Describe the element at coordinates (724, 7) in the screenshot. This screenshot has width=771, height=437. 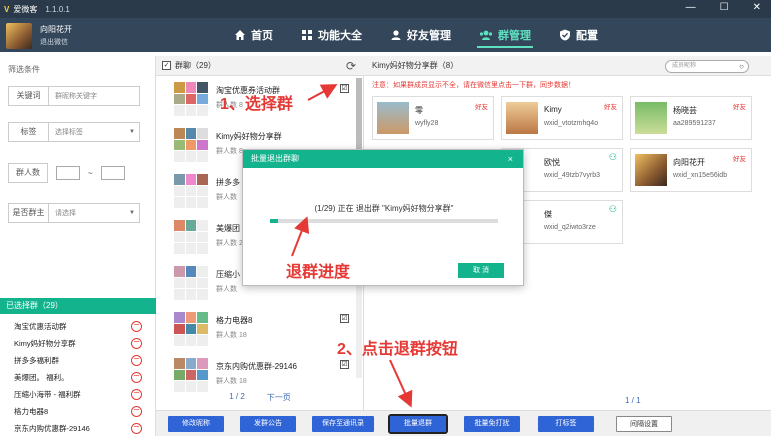
I see `maximize-icon: ☐` at that location.